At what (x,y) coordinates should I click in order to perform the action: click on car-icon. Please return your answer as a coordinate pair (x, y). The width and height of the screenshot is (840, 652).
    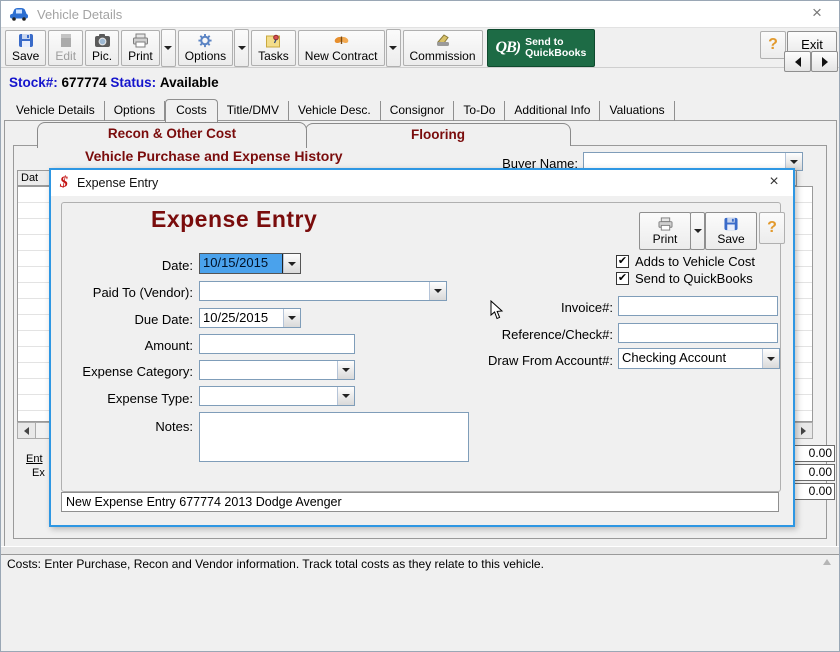
    Looking at the image, I should click on (19, 14).